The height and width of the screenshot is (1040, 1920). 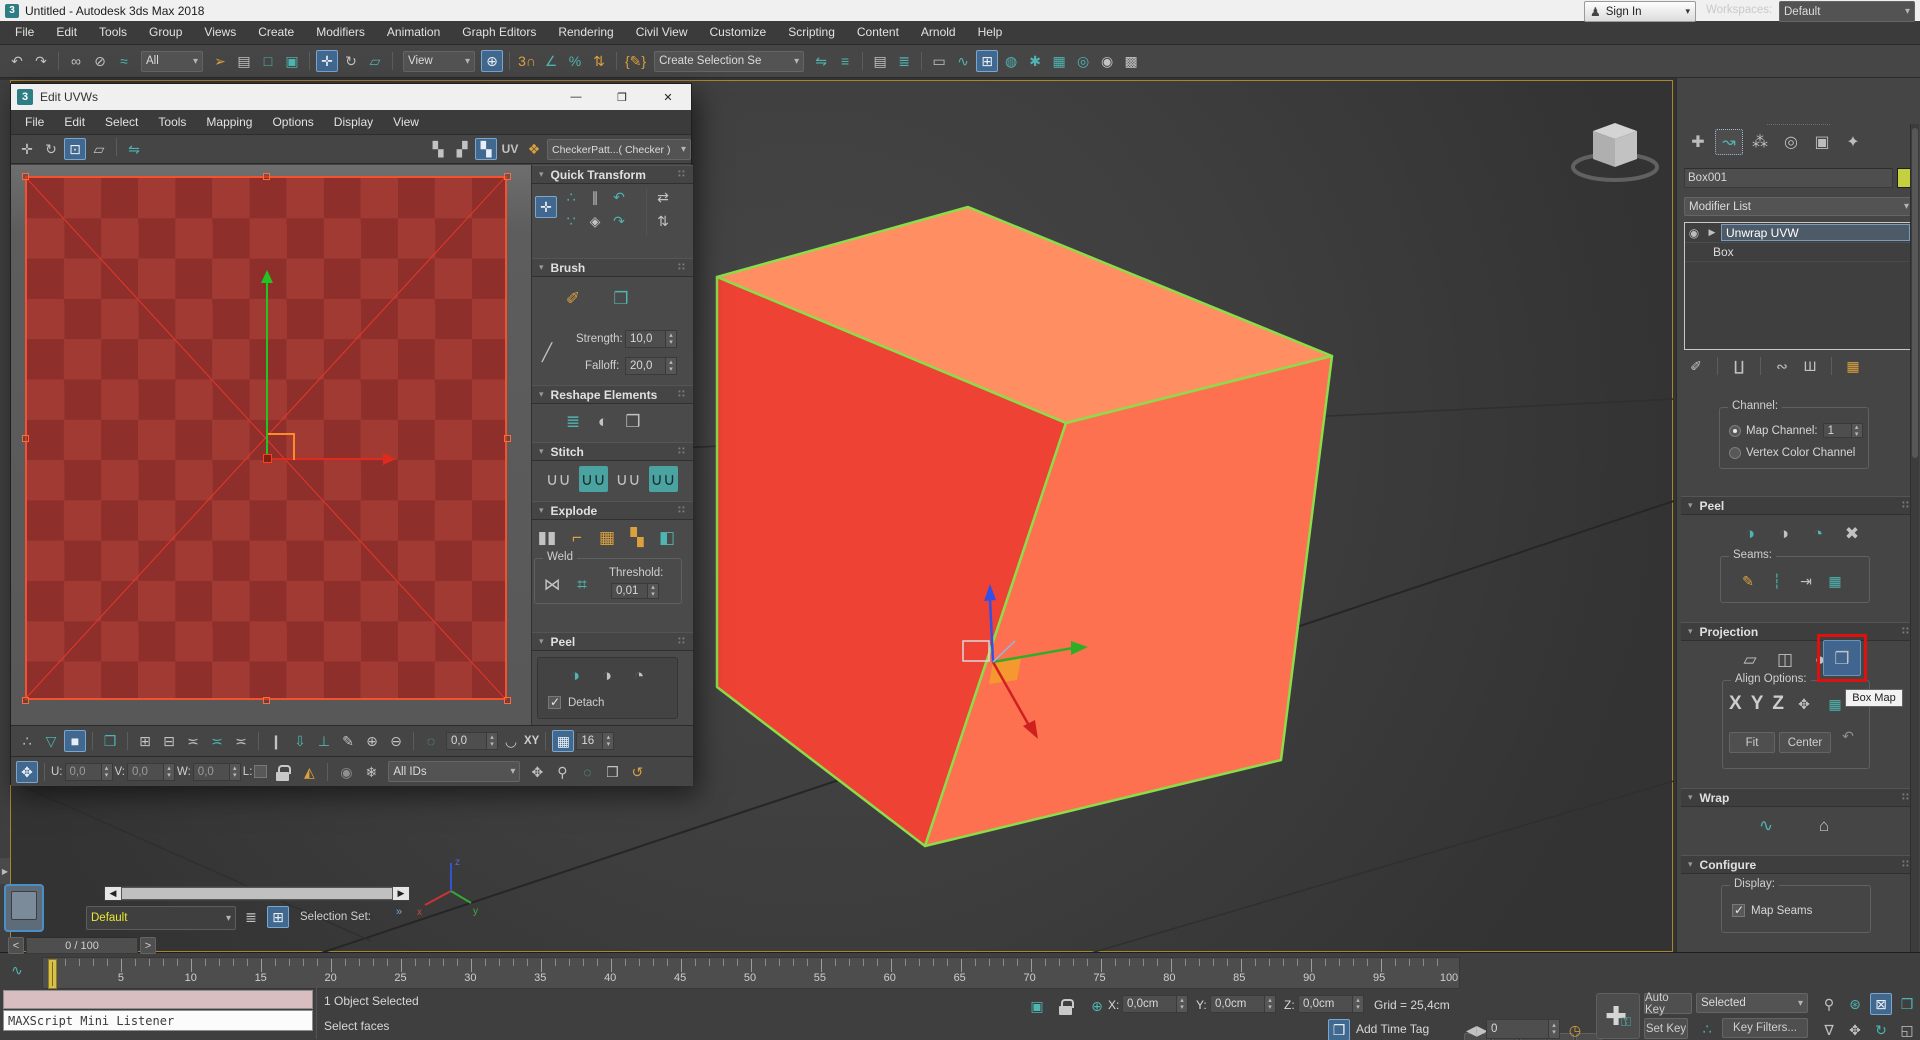 What do you see at coordinates (507, 700) in the screenshot?
I see `uv-handle-br` at bounding box center [507, 700].